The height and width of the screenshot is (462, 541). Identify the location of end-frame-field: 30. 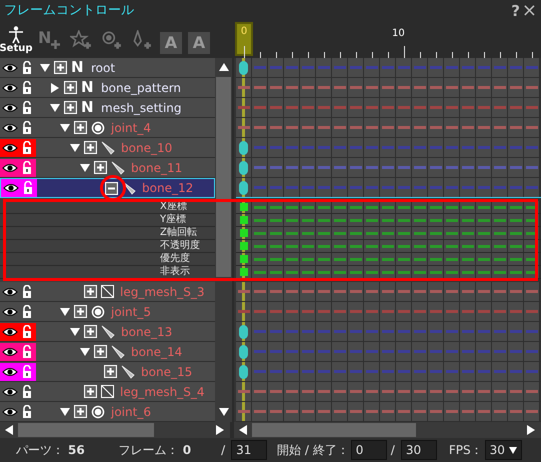
(418, 450).